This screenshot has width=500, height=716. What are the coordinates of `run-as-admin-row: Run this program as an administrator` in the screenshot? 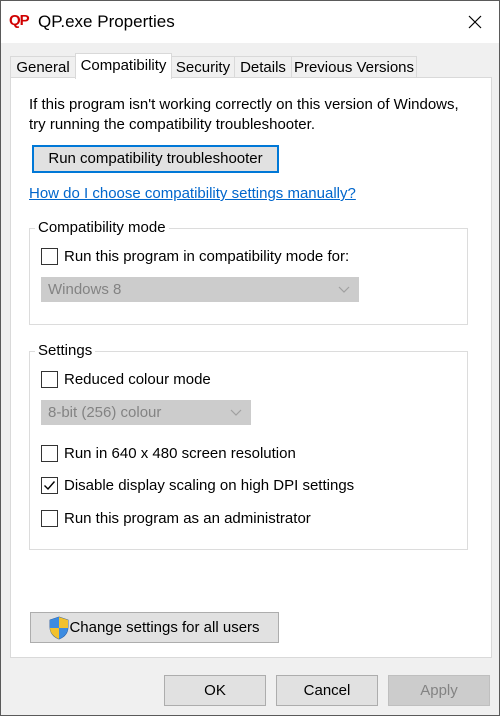 It's located at (176, 518).